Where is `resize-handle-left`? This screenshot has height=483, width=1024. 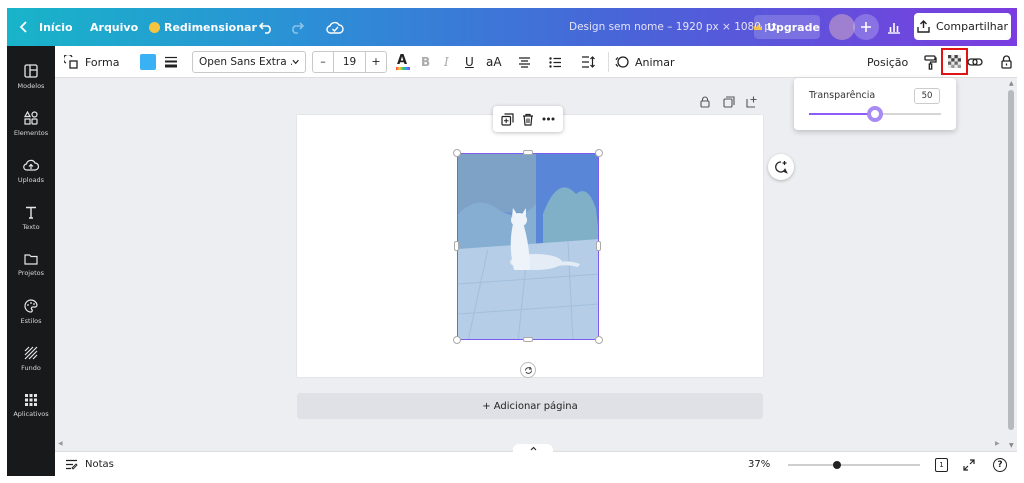
resize-handle-left is located at coordinates (456, 246).